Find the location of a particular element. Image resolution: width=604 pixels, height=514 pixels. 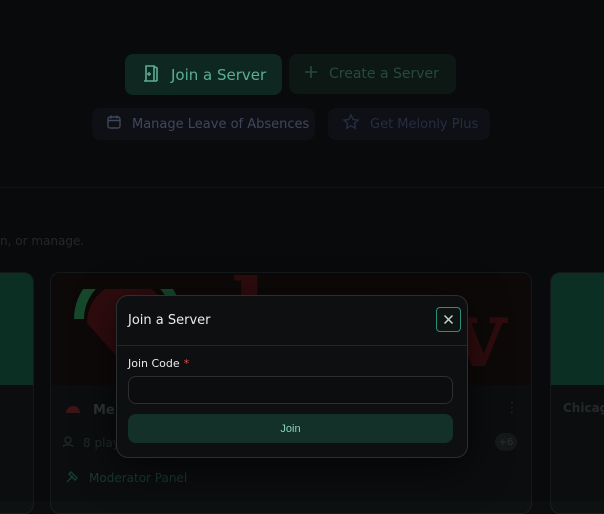

close-button is located at coordinates (448, 319).